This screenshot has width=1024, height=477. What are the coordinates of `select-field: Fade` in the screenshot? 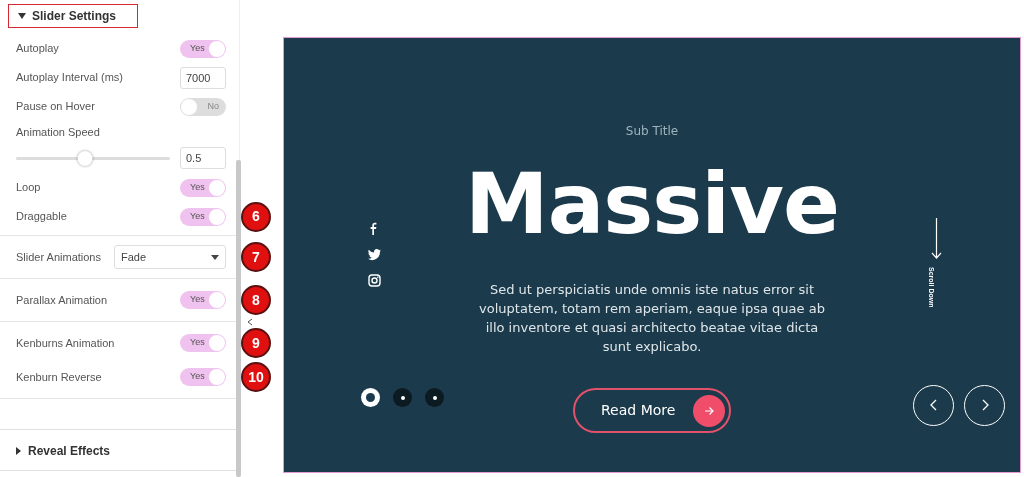 It's located at (170, 257).